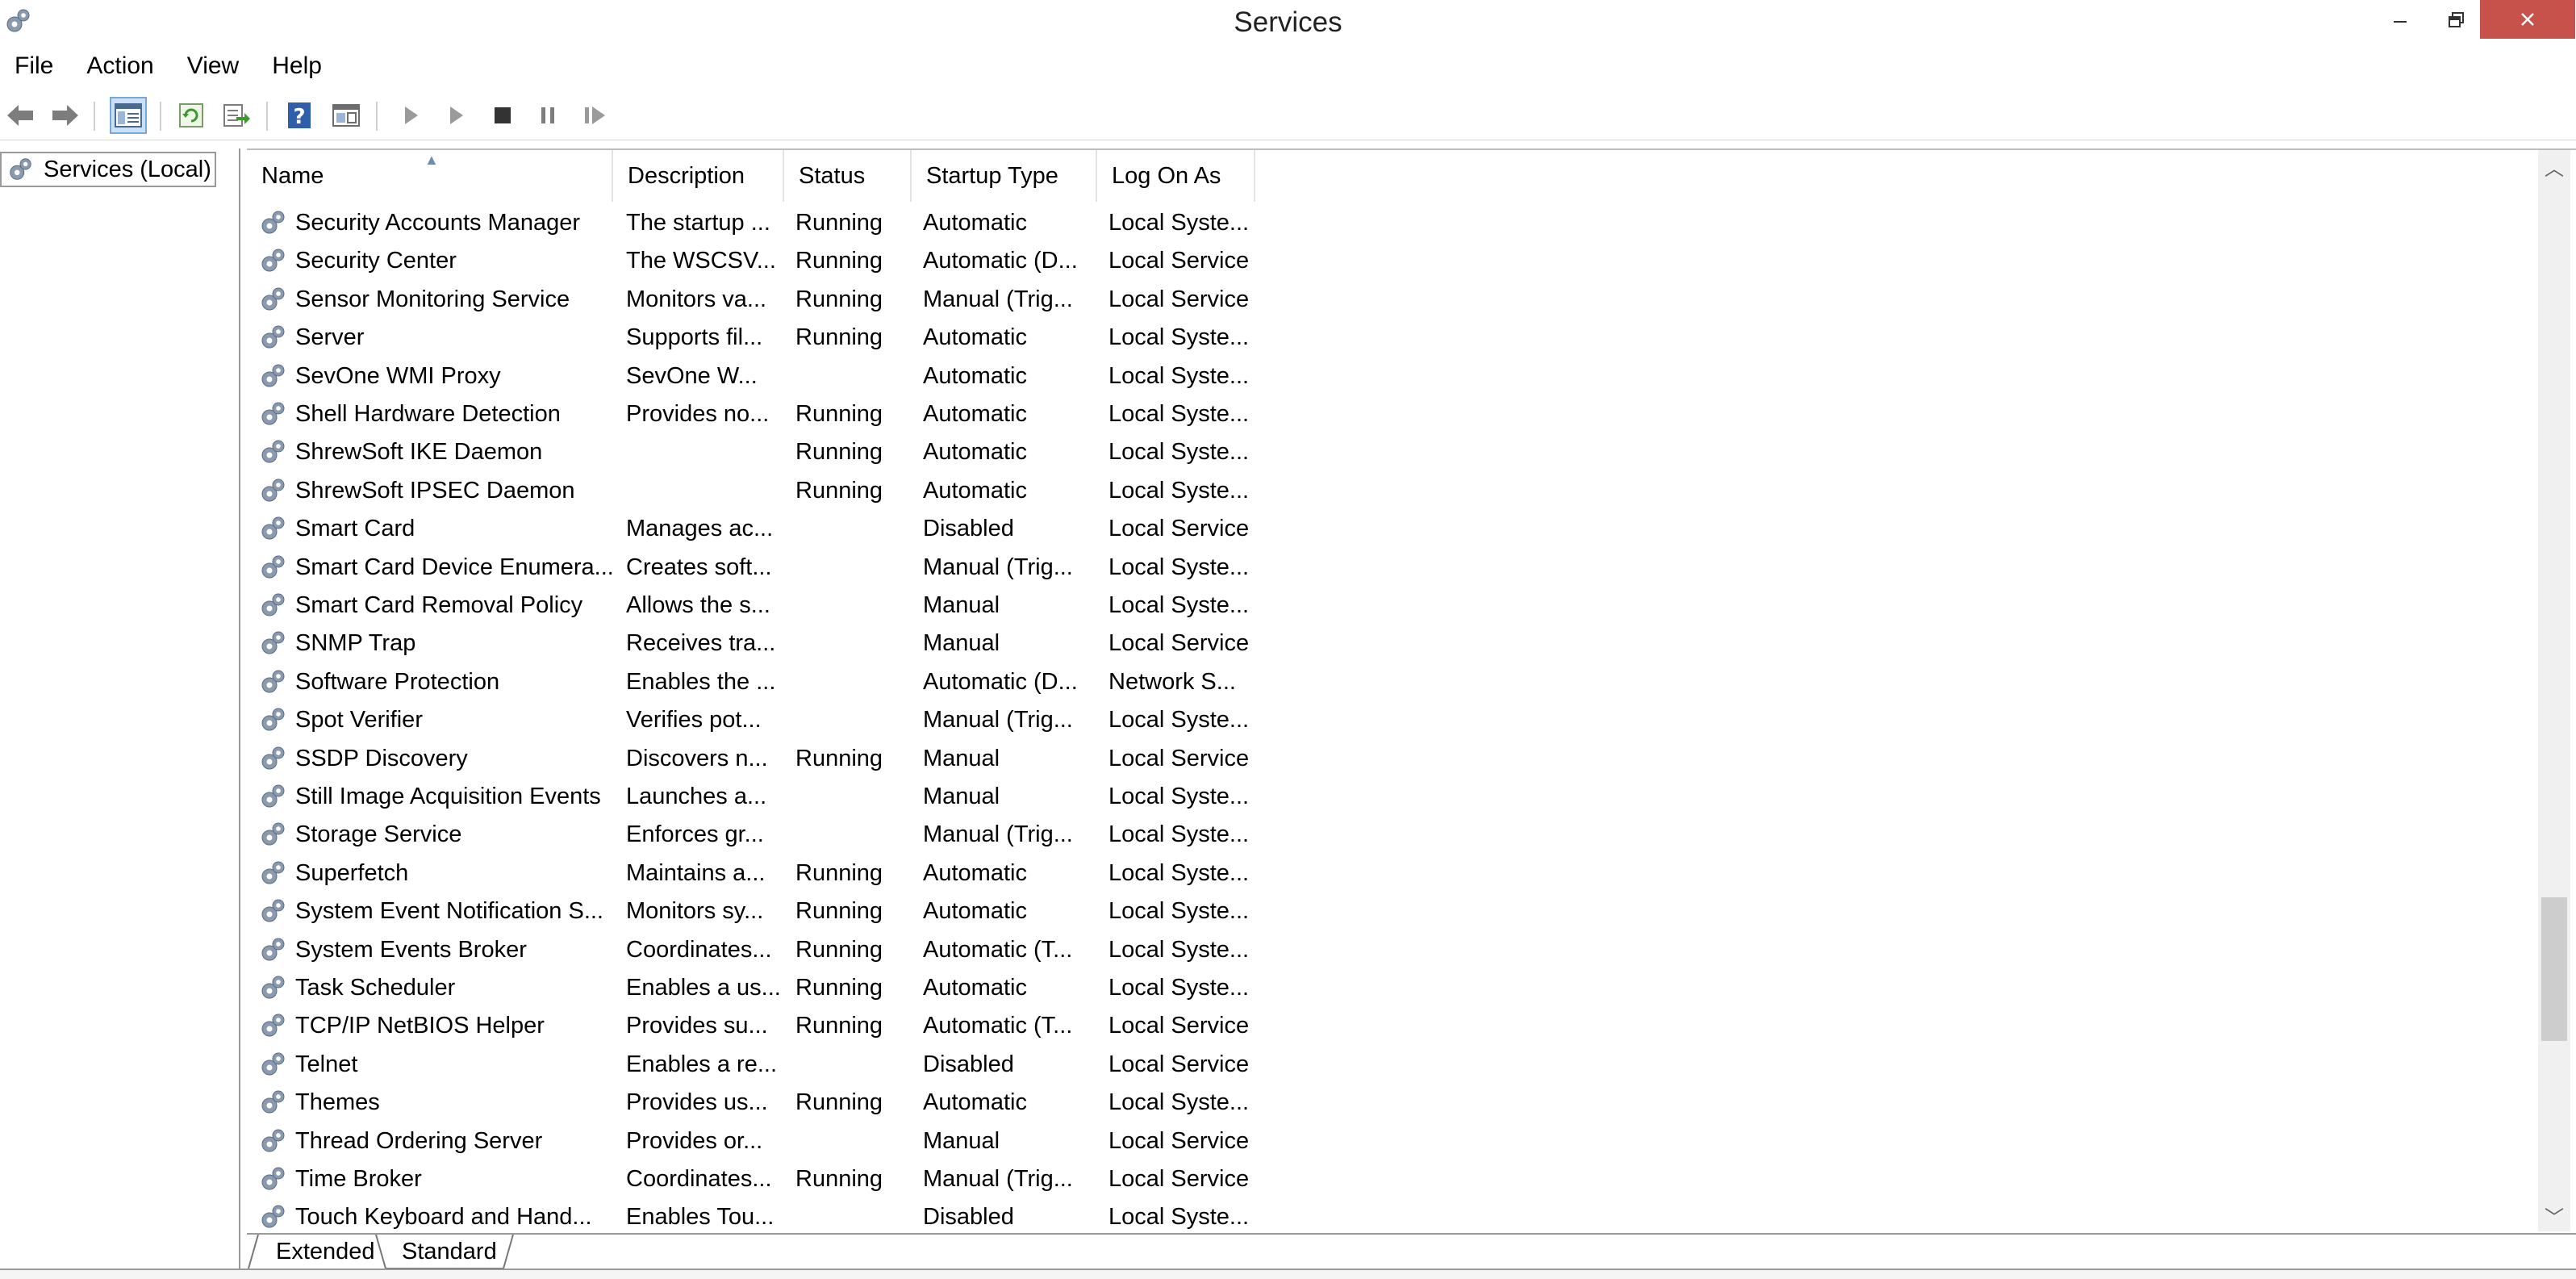 Image resolution: width=2576 pixels, height=1279 pixels. What do you see at coordinates (1176, 176) in the screenshot?
I see `column-log-on-as: Log On As` at bounding box center [1176, 176].